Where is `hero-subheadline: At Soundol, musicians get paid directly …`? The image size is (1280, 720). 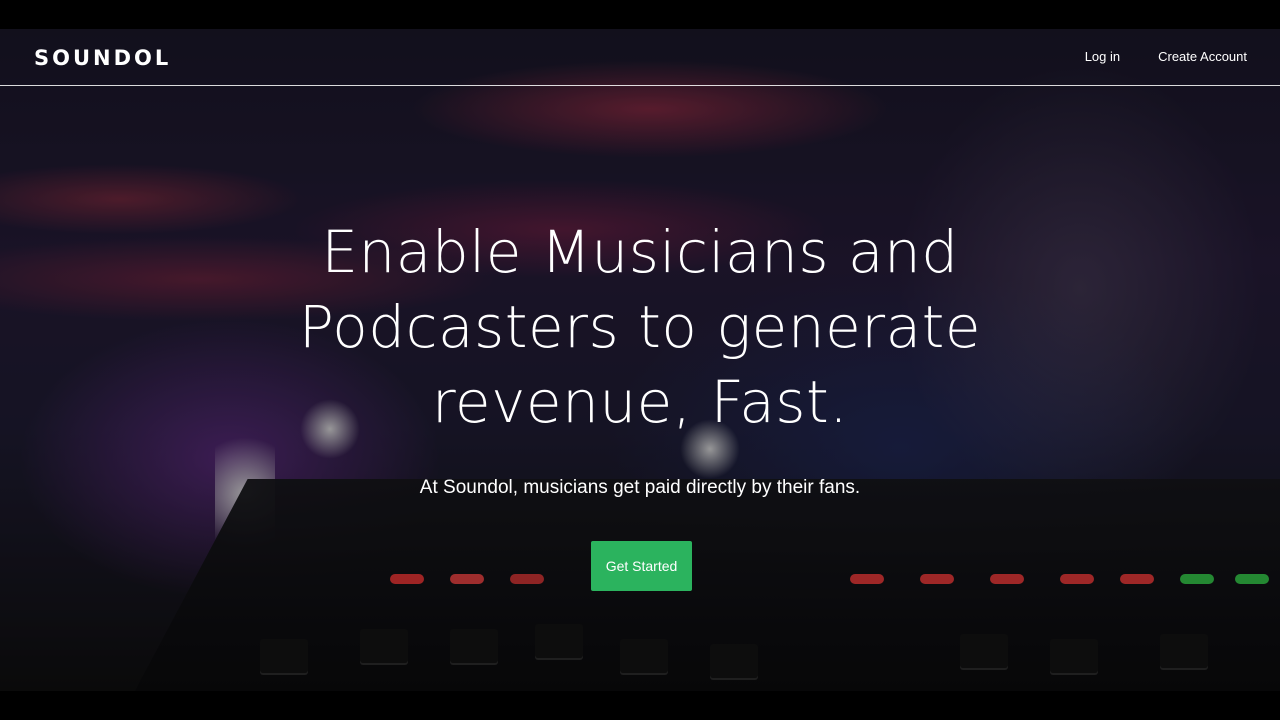
hero-subheadline: At Soundol, musicians get paid directly … is located at coordinates (640, 487).